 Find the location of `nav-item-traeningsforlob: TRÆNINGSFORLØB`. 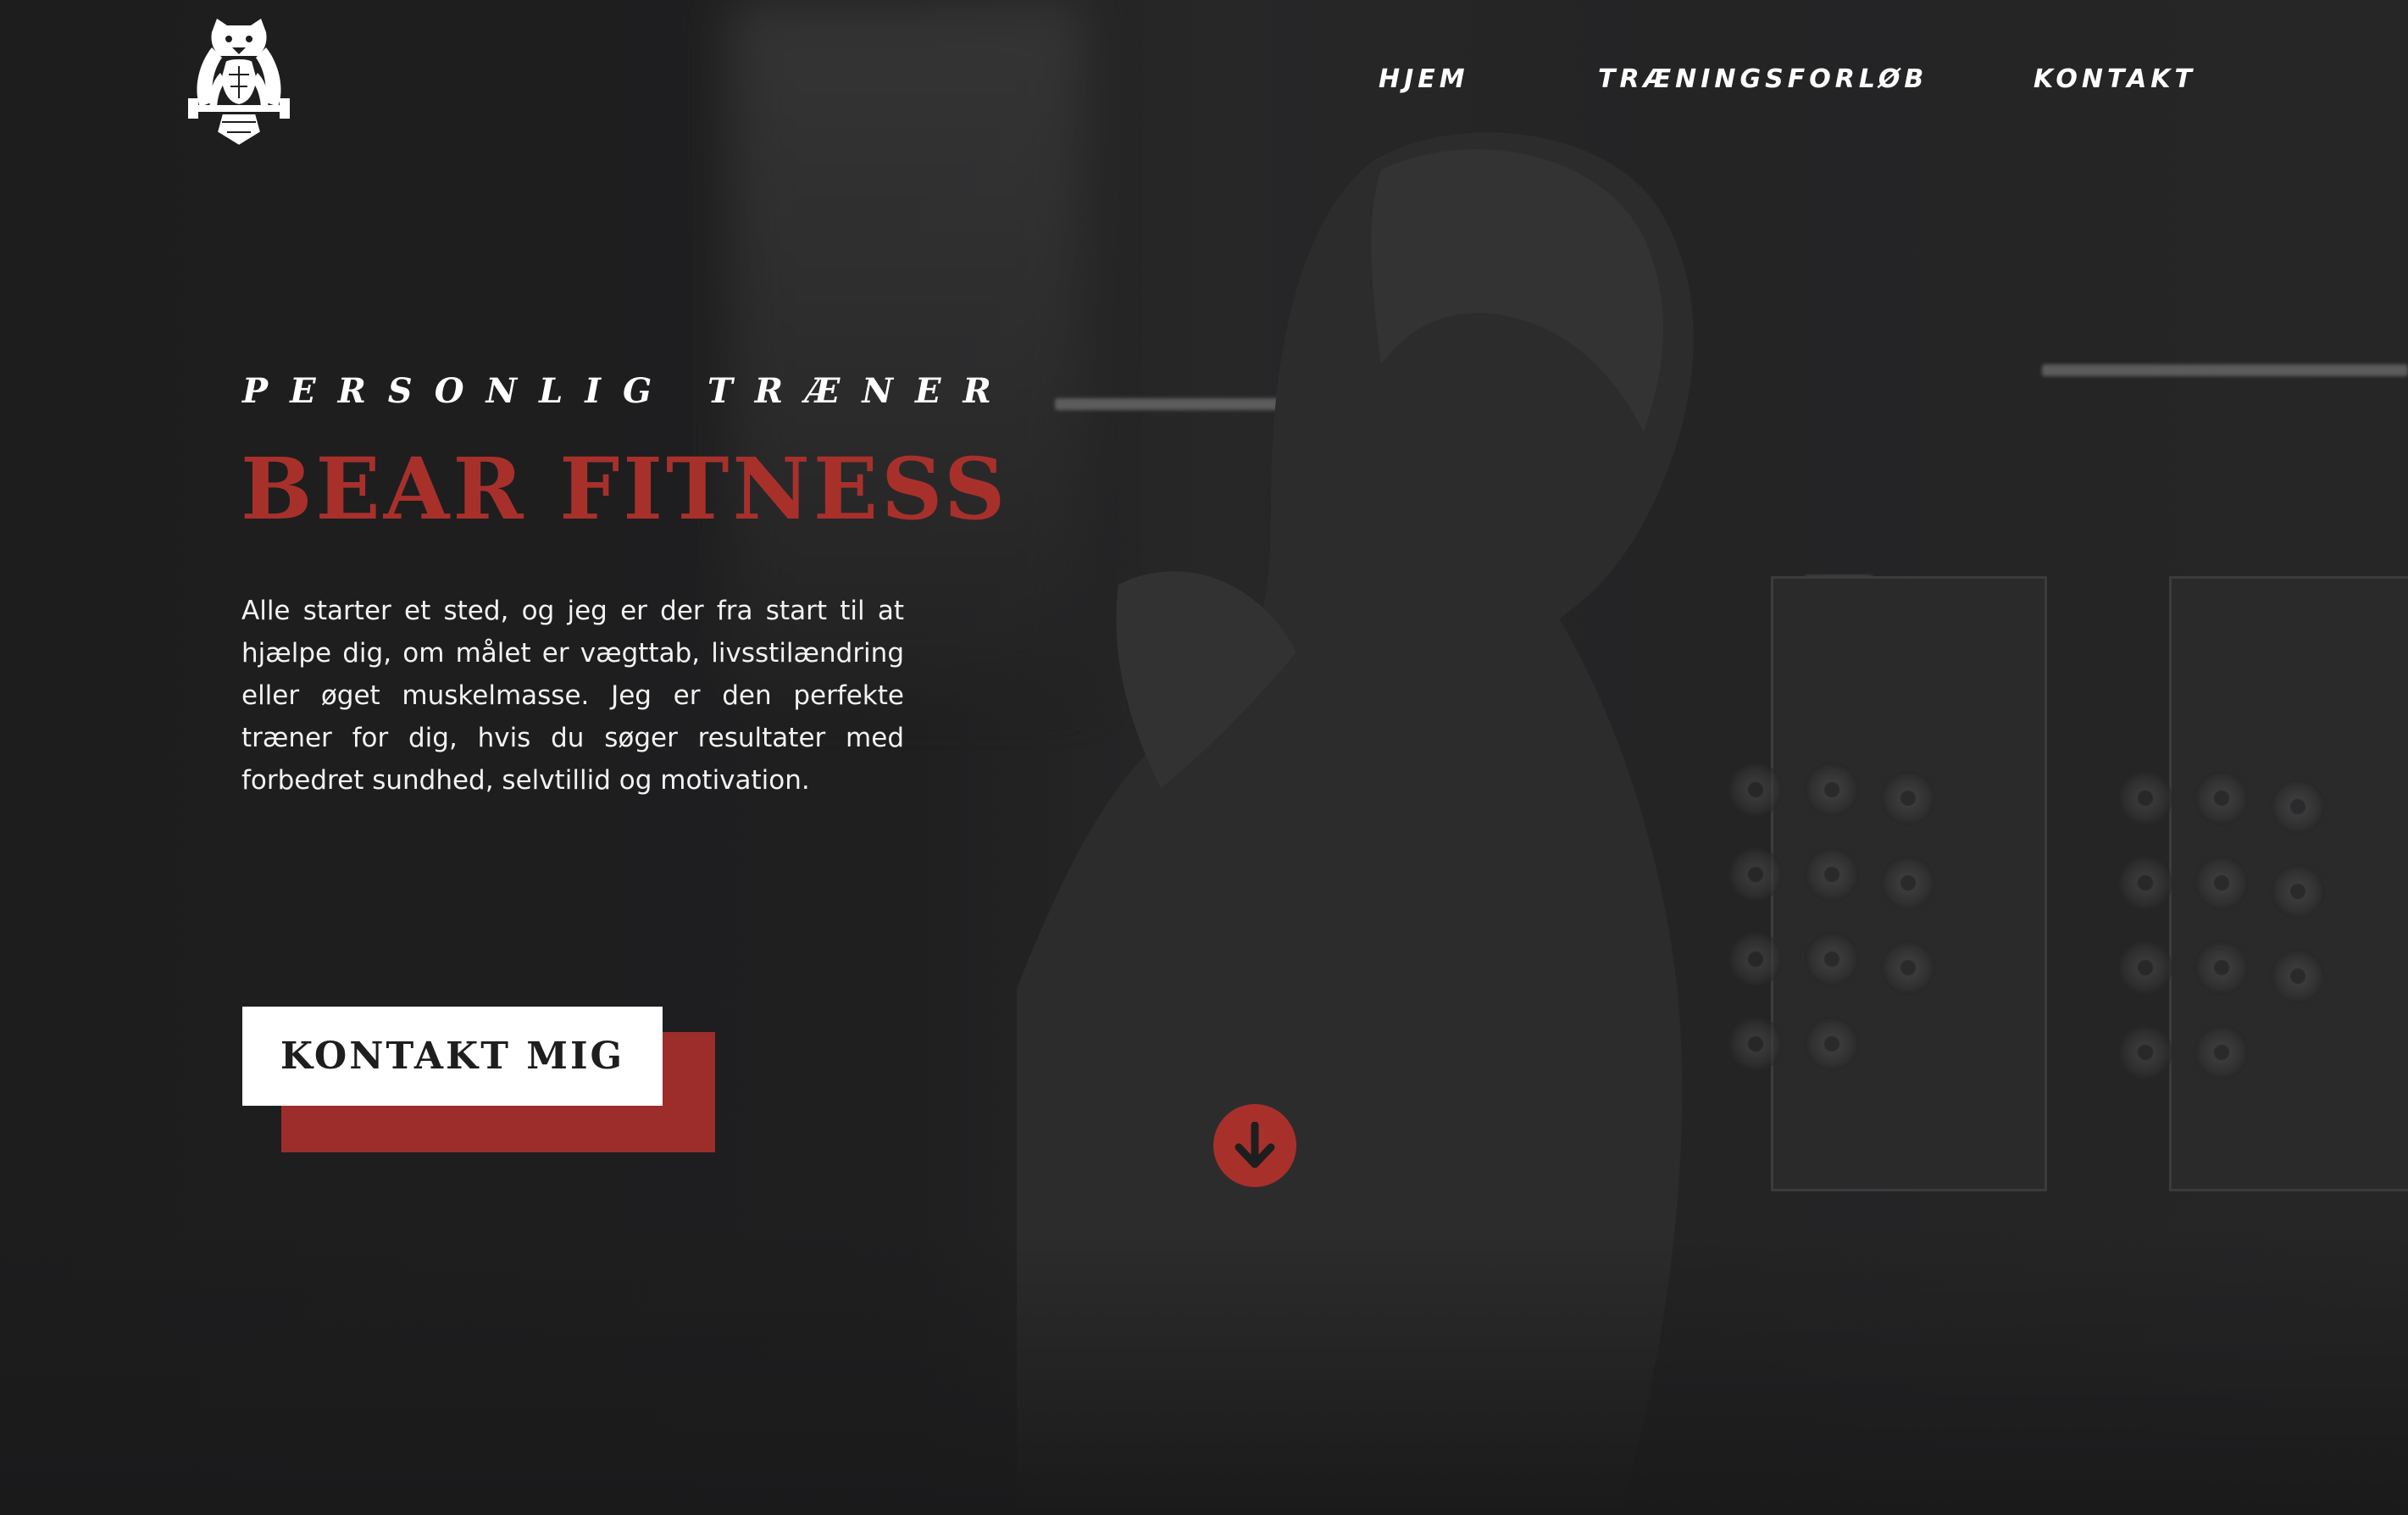

nav-item-traeningsforlob: TRÆNINGSFORLØB is located at coordinates (1763, 79).